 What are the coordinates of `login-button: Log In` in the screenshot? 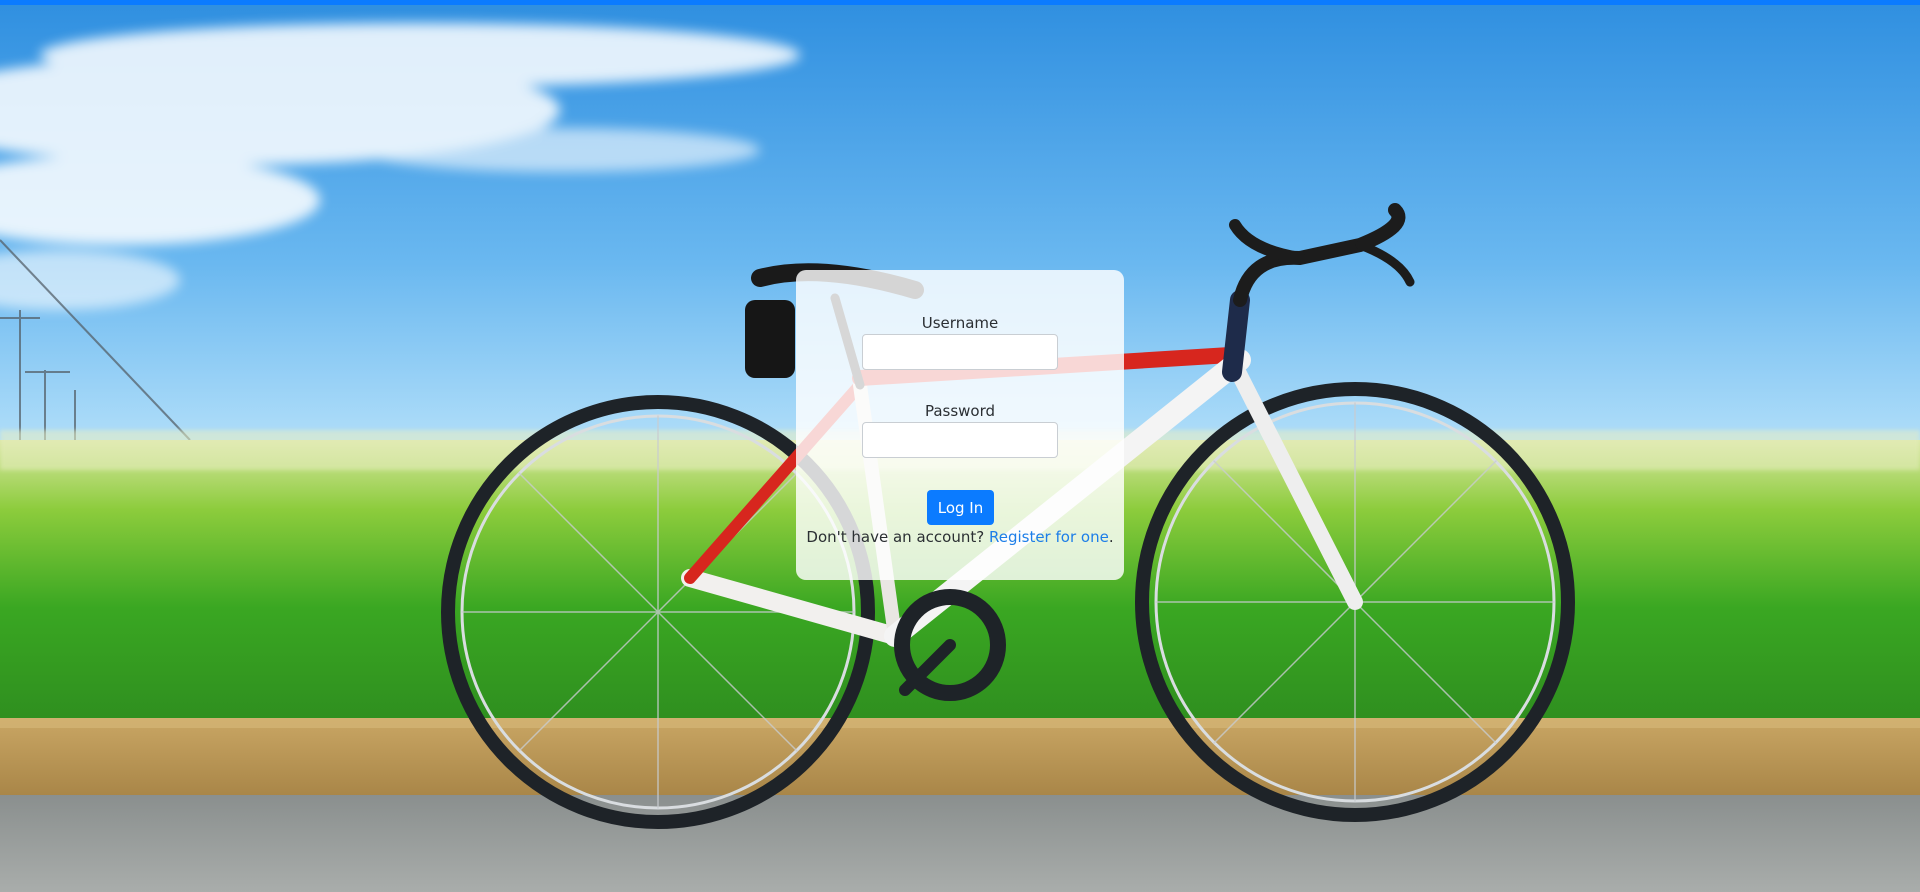 It's located at (960, 507).